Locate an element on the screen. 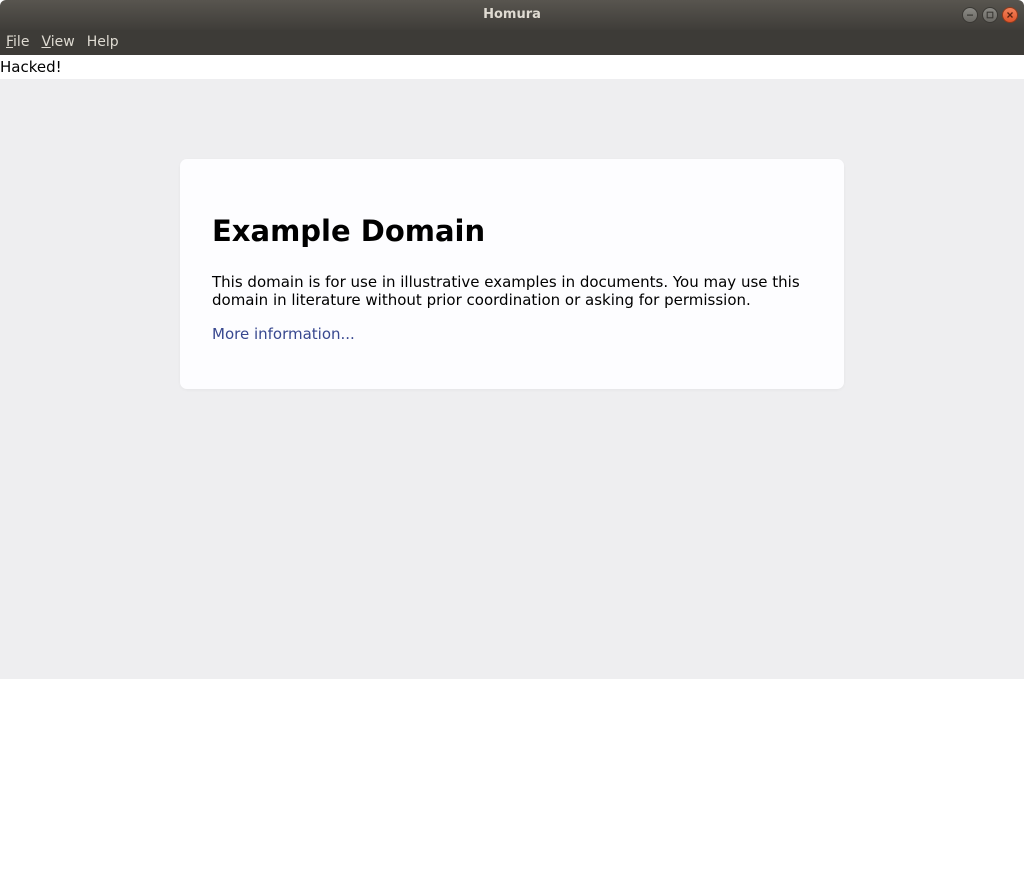  menu-view-mnemonic: V is located at coordinates (46, 42).